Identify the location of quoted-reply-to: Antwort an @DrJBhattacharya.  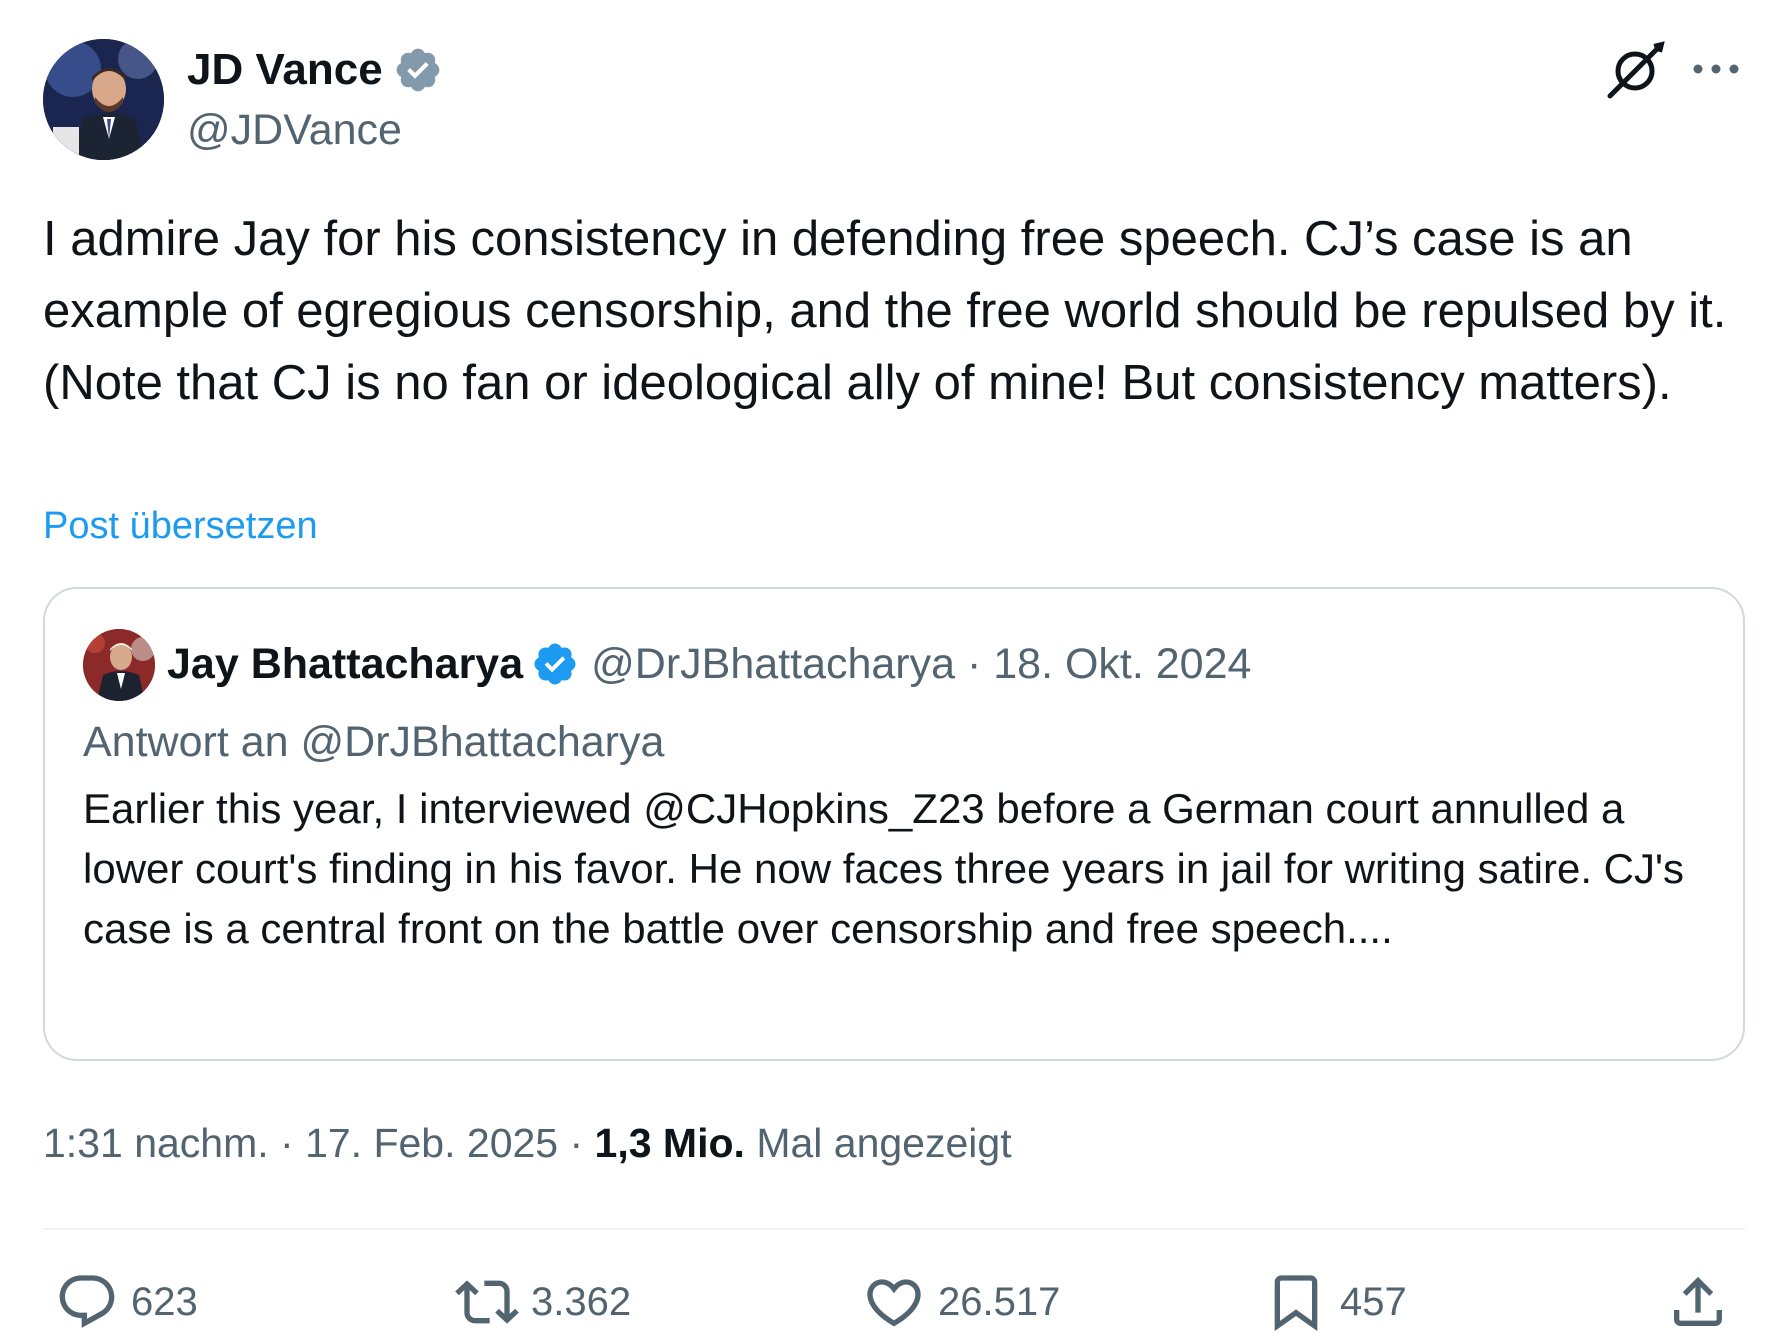
(374, 742).